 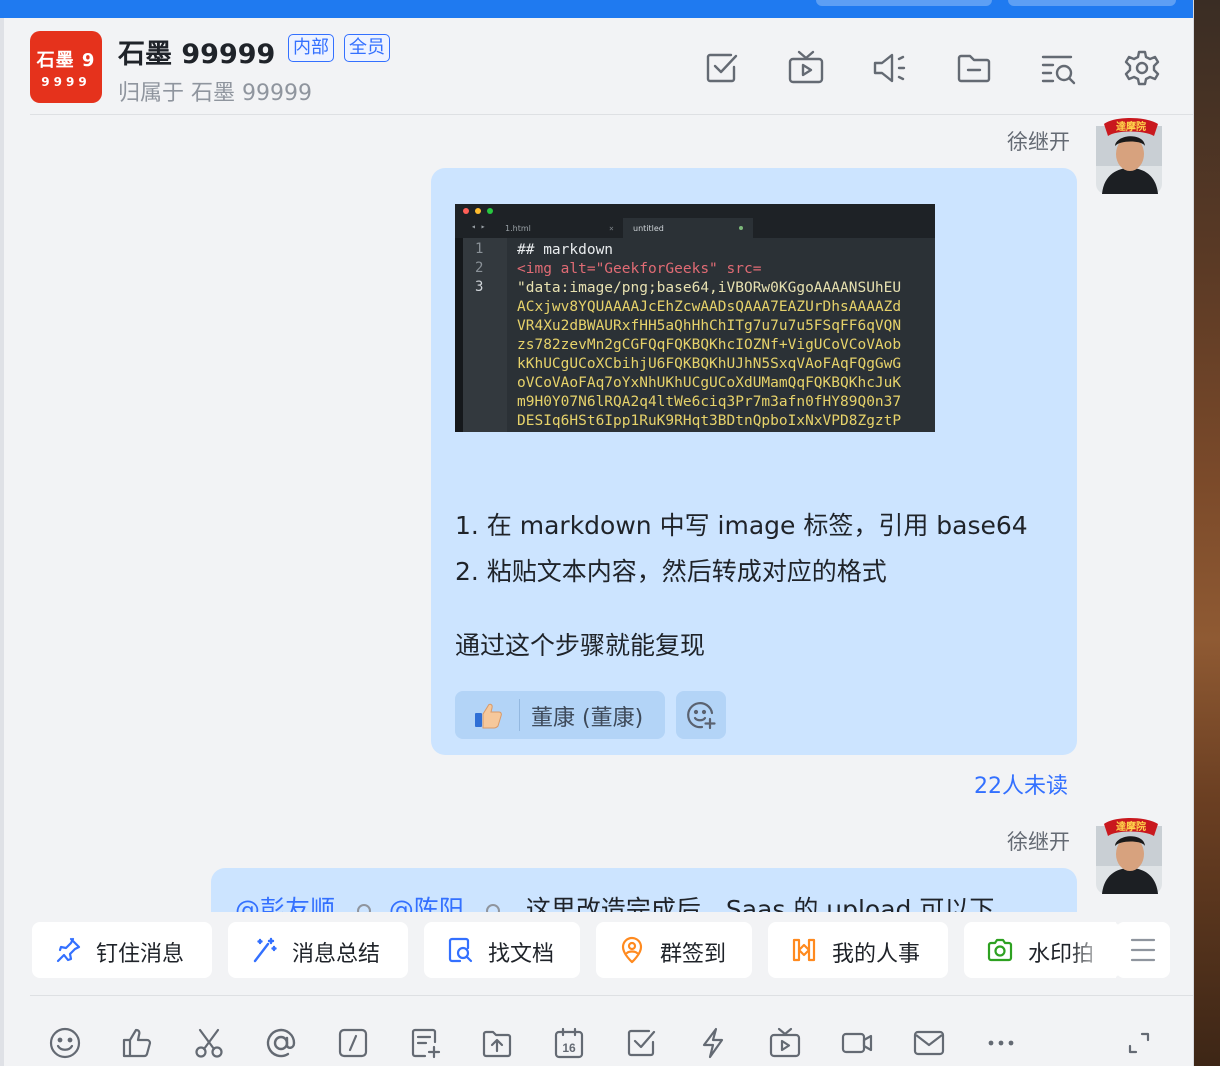 What do you see at coordinates (66, 82) in the screenshot?
I see `group-avatar-line2: 9999` at bounding box center [66, 82].